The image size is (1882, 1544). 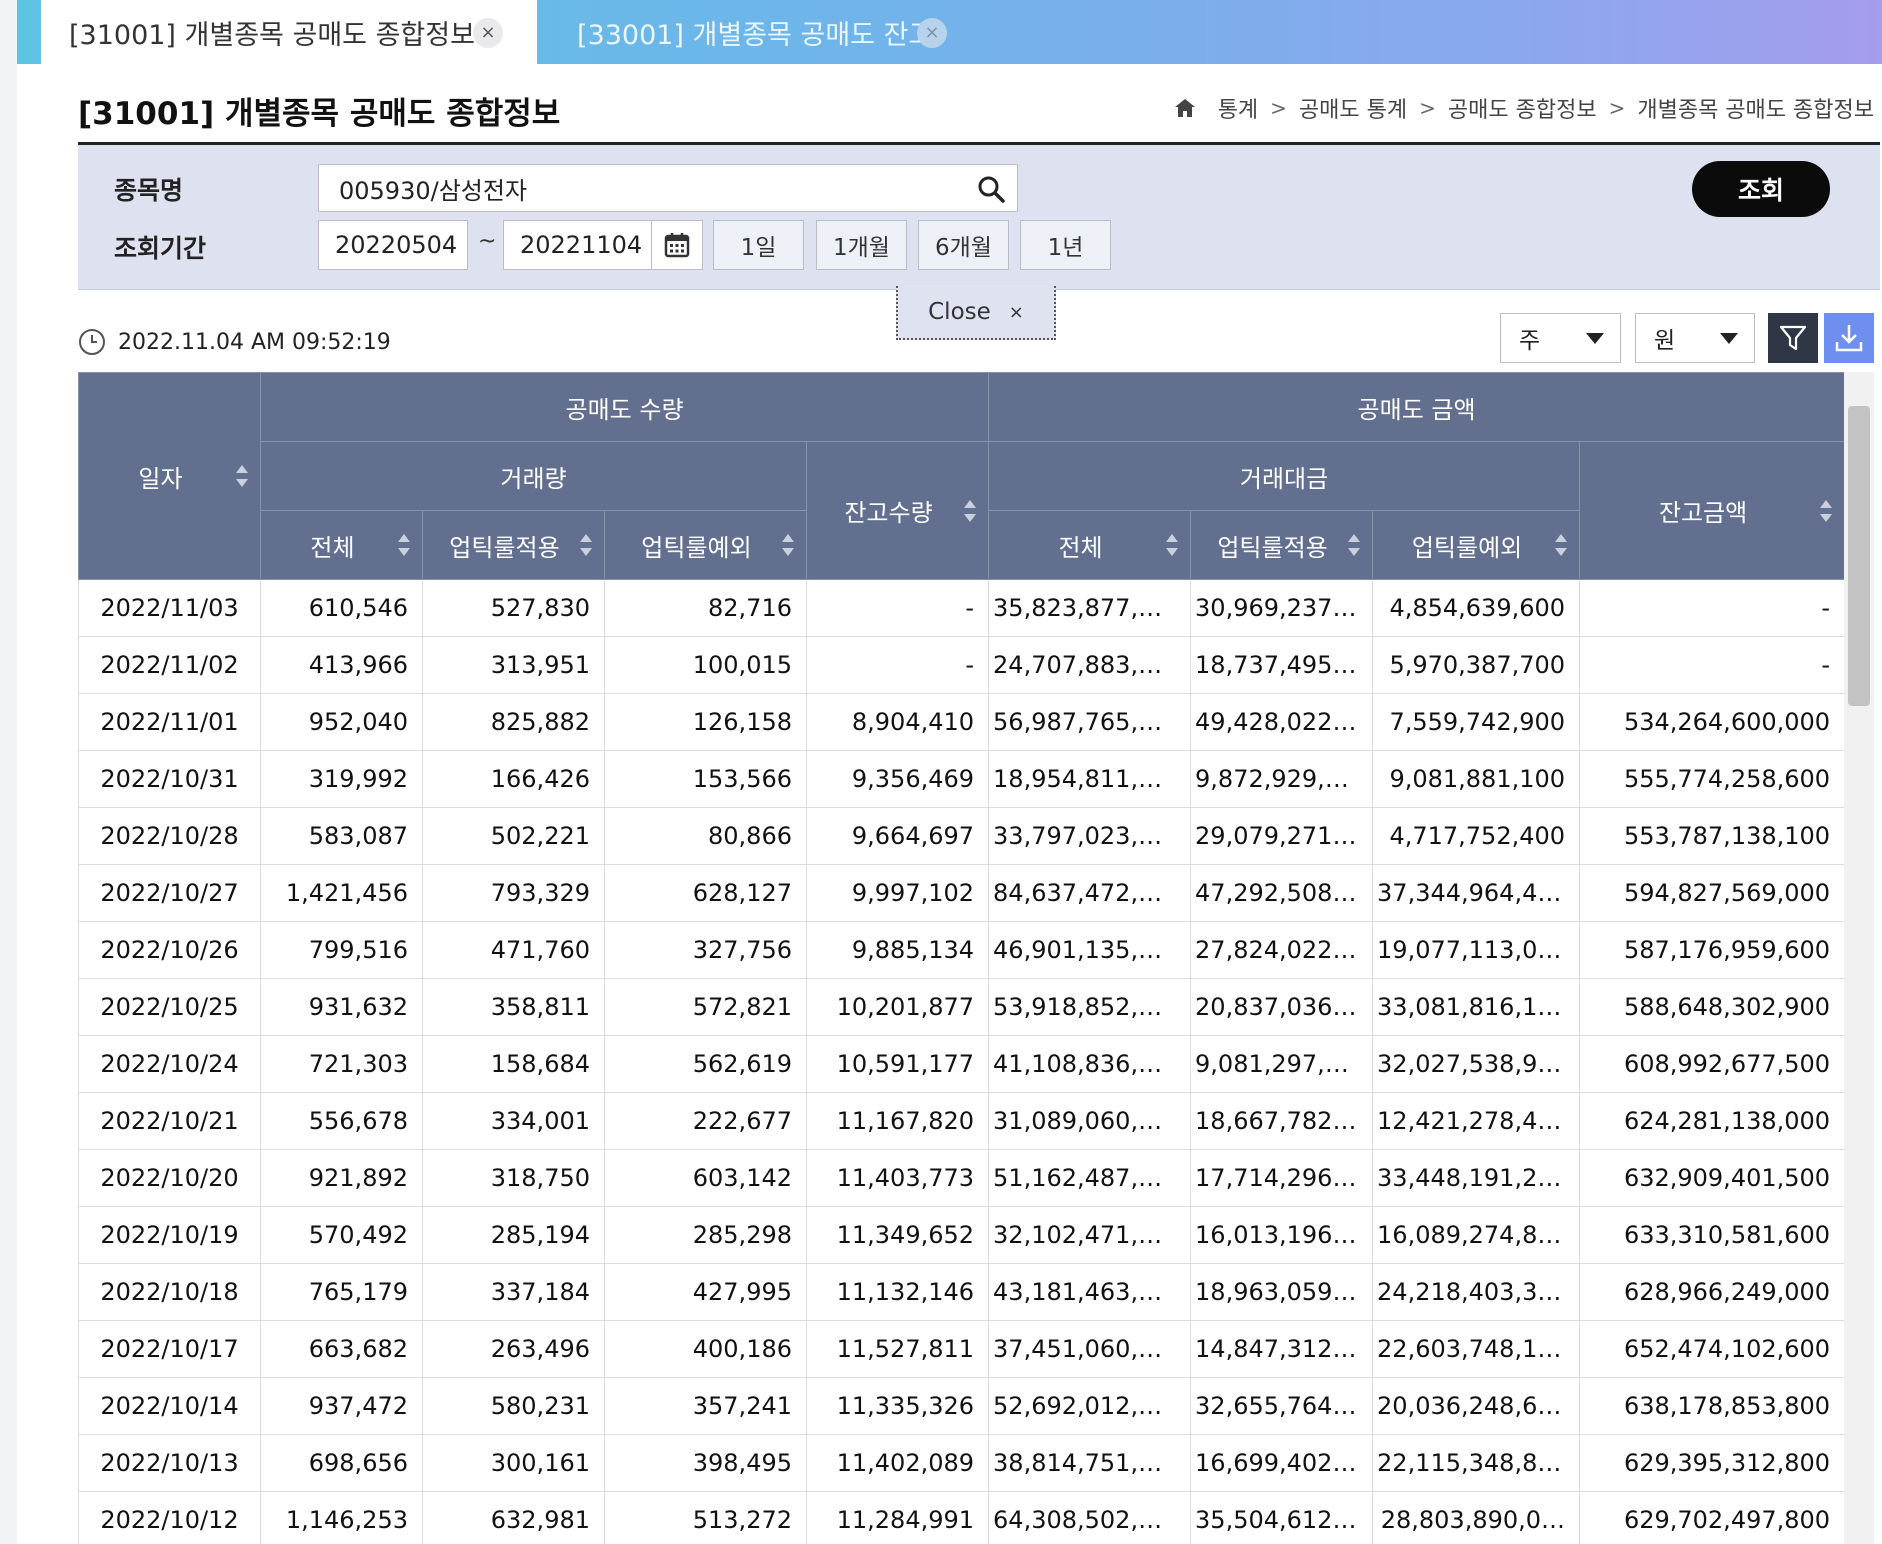 I want to click on stock-search-input: 005930/삼성전자, so click(x=668, y=188).